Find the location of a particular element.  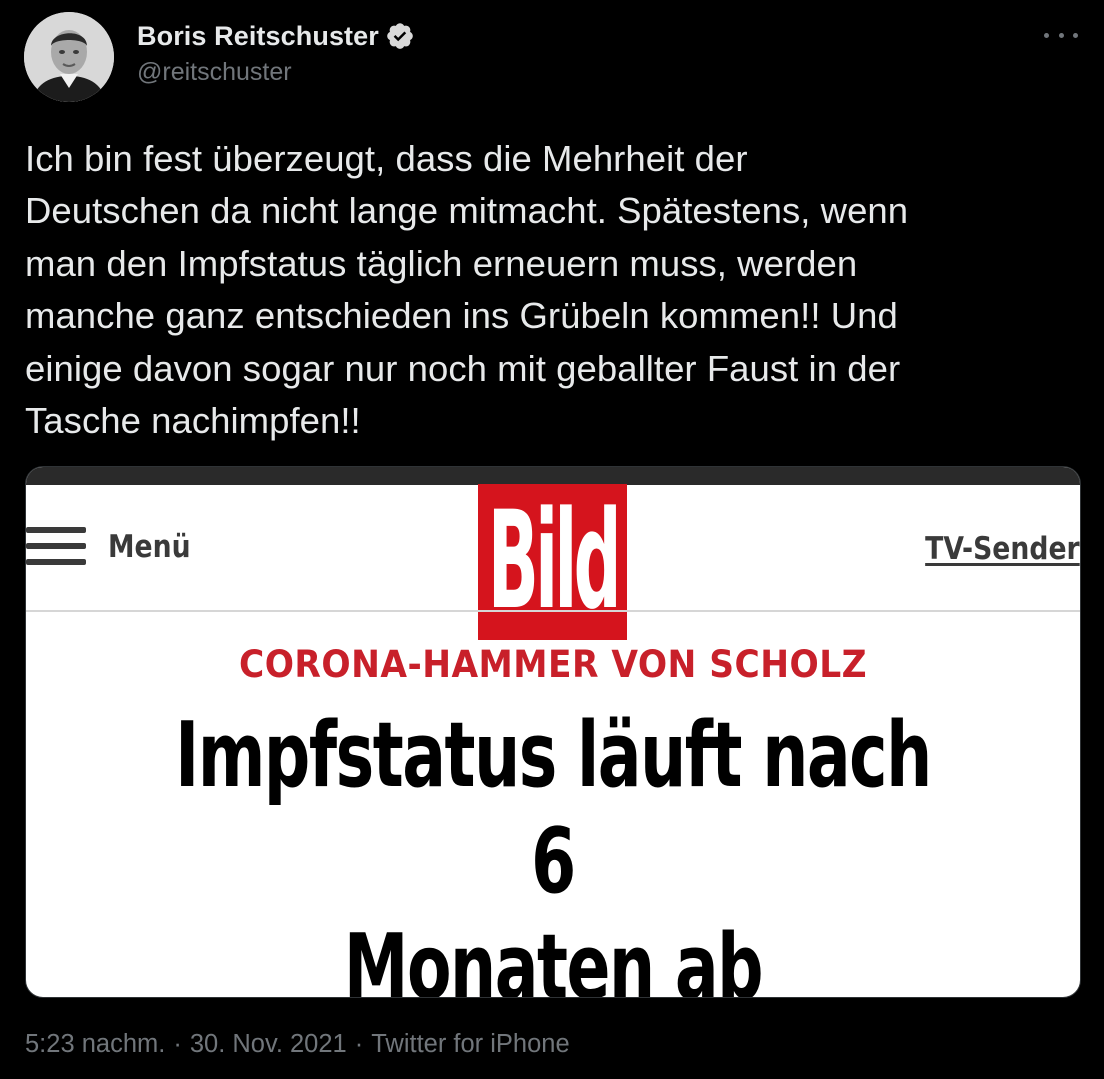

verified-badge-icon is located at coordinates (400, 36).